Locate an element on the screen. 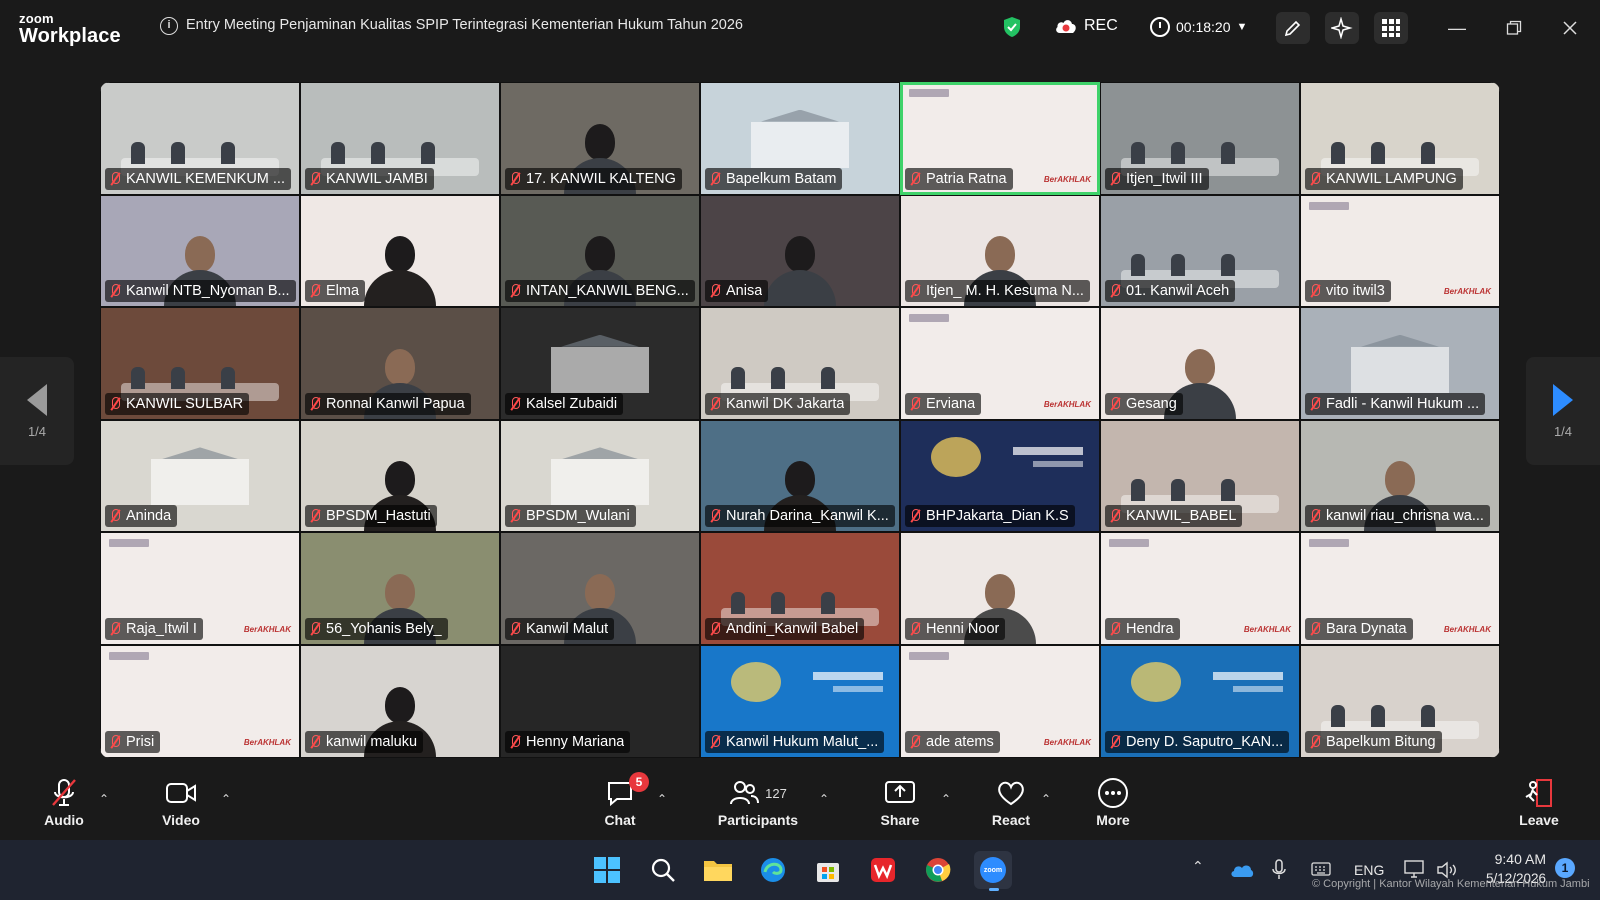  file-explorer-button is located at coordinates (718, 870).